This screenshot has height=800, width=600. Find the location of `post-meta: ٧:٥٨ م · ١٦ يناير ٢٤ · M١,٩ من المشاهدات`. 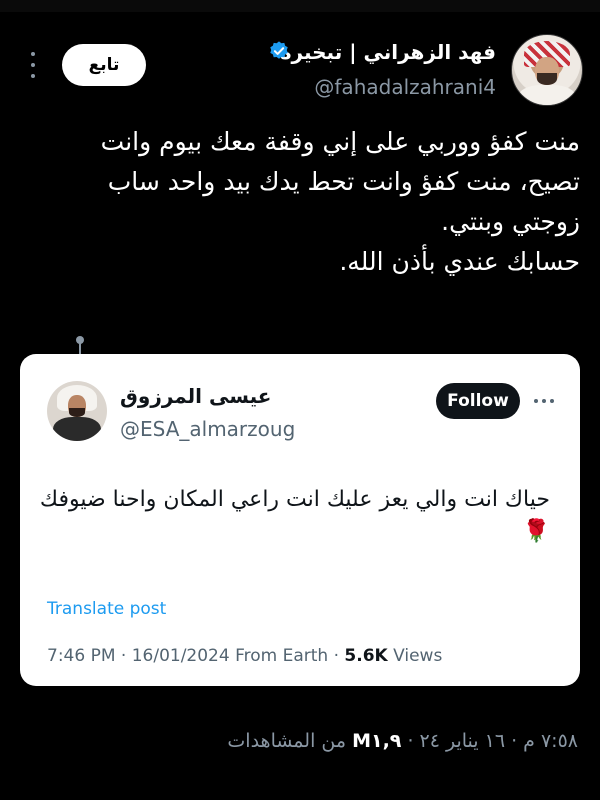

post-meta: ٧:٥٨ م · ١٦ يناير ٢٤ · M١,٩ من المشاهدات is located at coordinates (402, 741).